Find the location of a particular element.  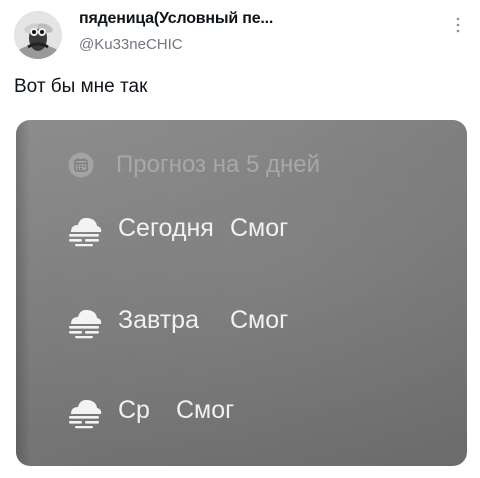

author-handle: @Ku33neCHIC is located at coordinates (131, 44).